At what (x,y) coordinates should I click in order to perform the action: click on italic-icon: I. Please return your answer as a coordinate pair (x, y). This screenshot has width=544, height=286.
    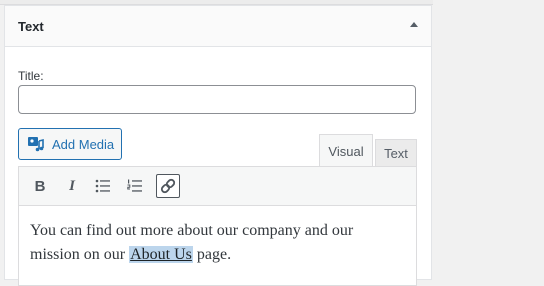
    Looking at the image, I should click on (72, 185).